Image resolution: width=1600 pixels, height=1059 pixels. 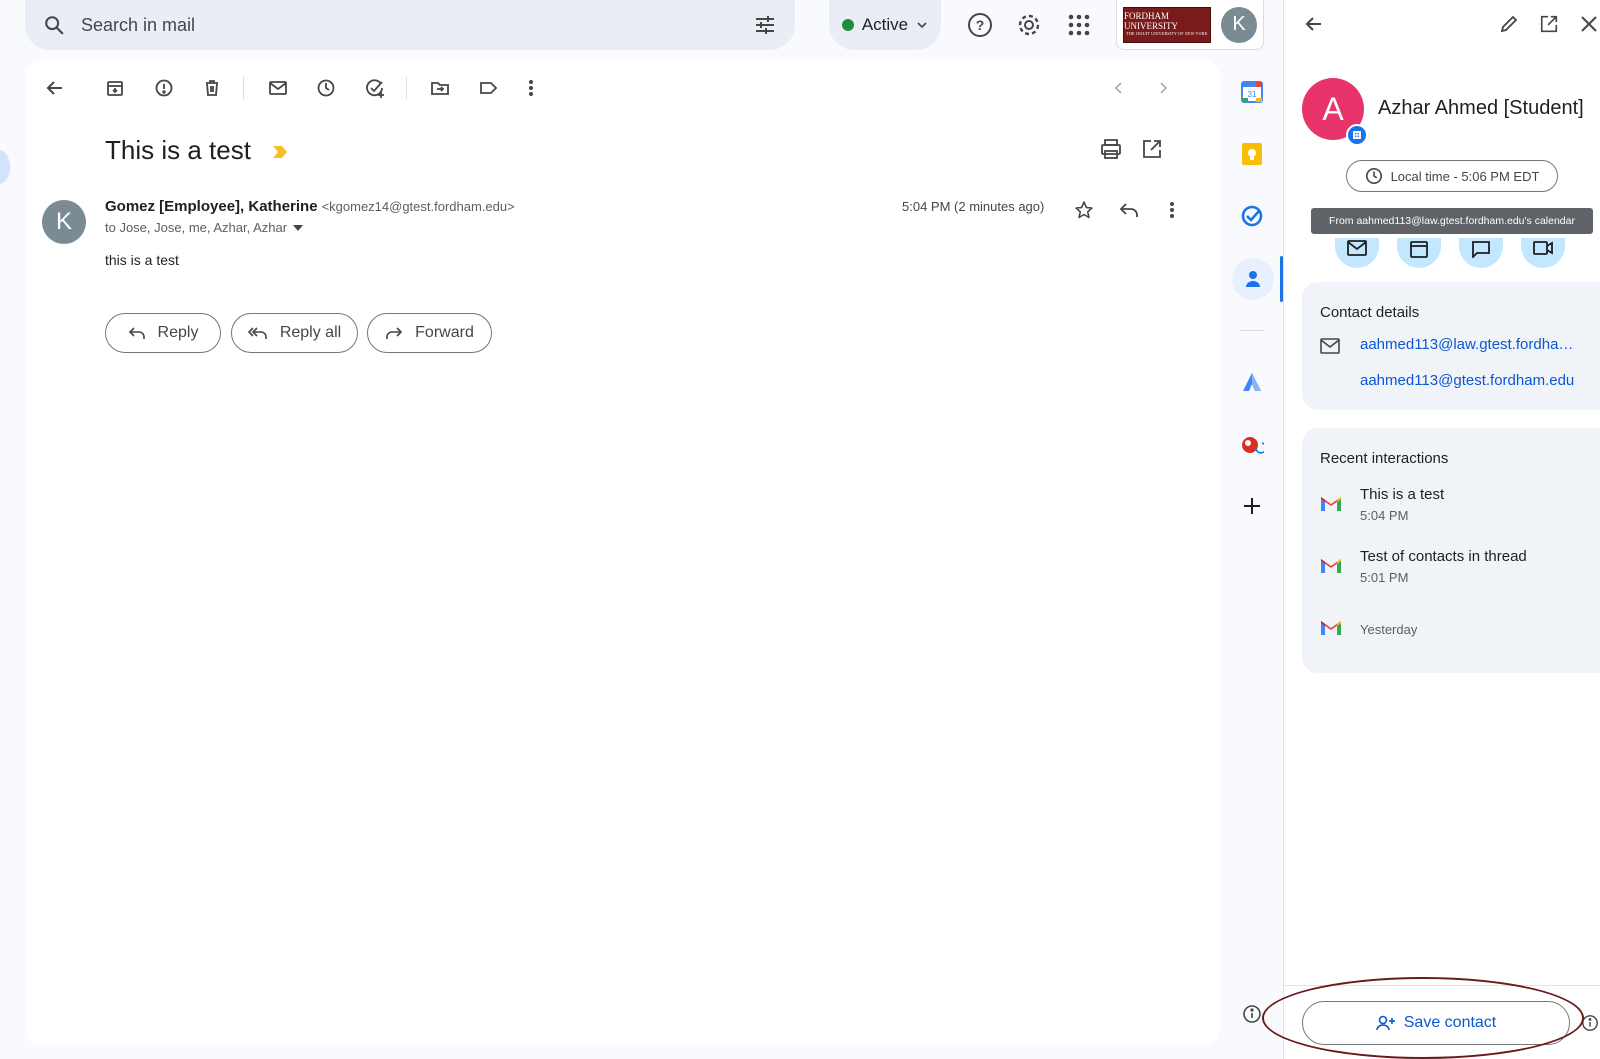 I want to click on email-envelope-icon, so click(x=1330, y=346).